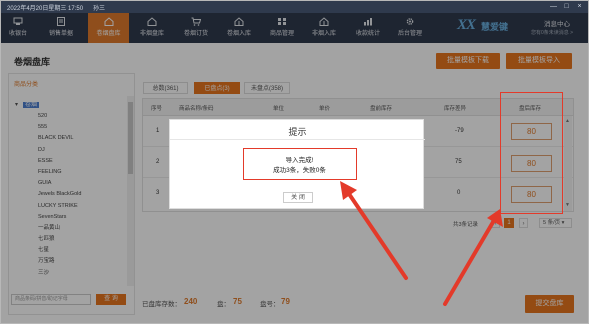 This screenshot has height=324, width=589. What do you see at coordinates (375, 233) in the screenshot?
I see `annotation-arrow-to-message` at bounding box center [375, 233].